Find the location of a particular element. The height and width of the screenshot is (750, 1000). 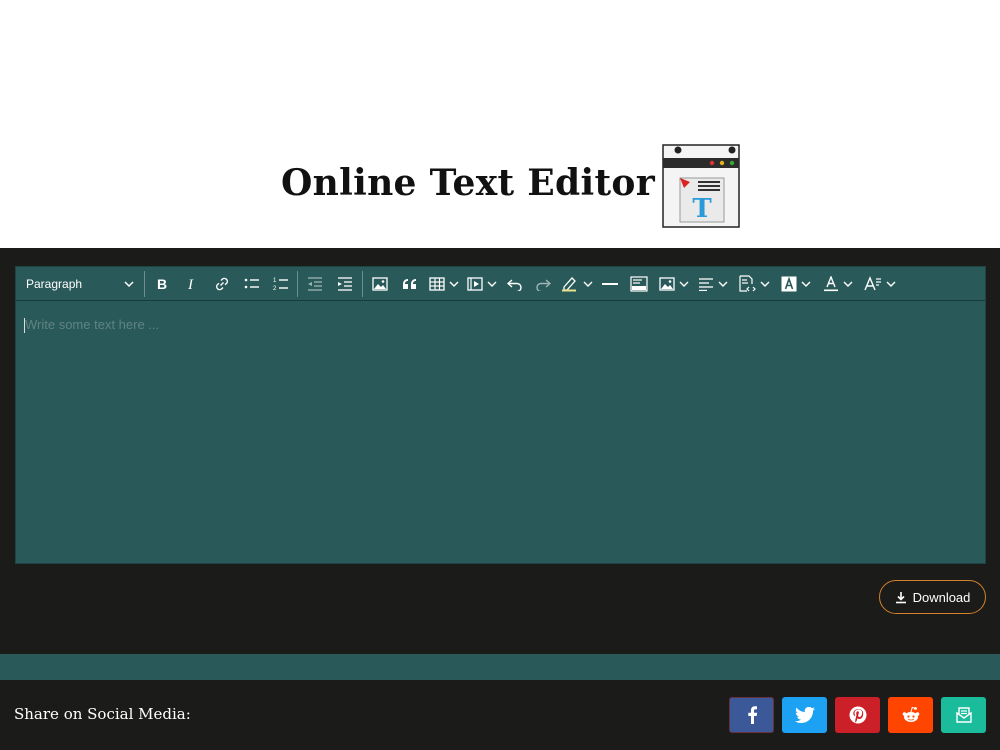

insert-image-button is located at coordinates (380, 284).